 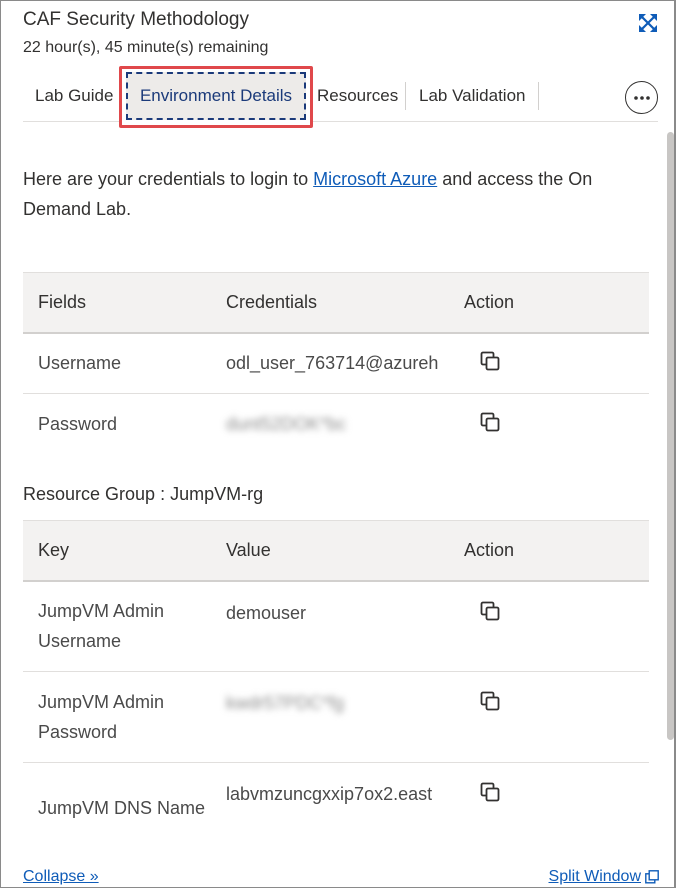 I want to click on admin-username-value: demouser, so click(x=266, y=612).